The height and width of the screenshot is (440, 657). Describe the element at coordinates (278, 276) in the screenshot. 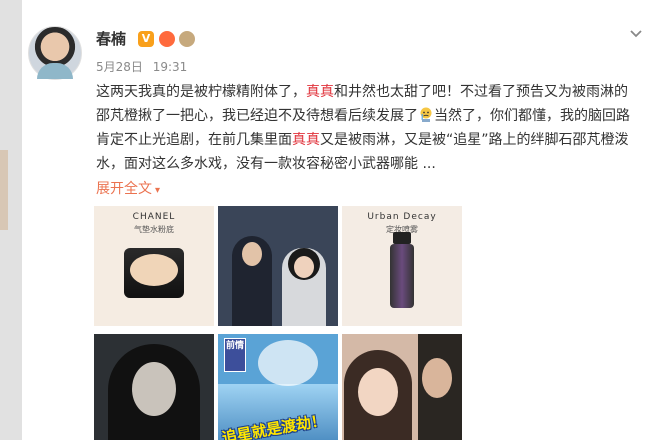

I see `event-people` at that location.